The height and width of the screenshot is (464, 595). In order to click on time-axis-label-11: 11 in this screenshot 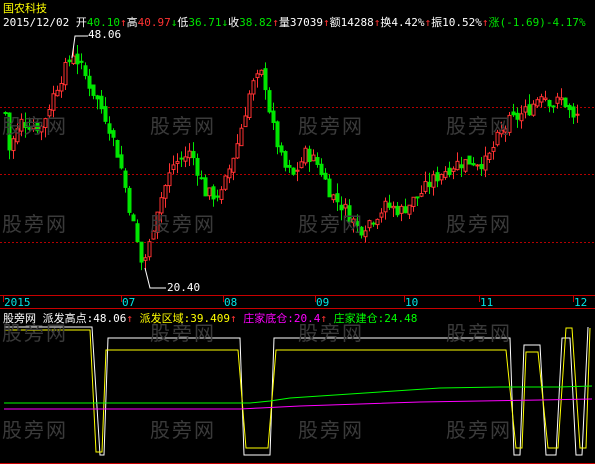, I will do `click(487, 302)`.